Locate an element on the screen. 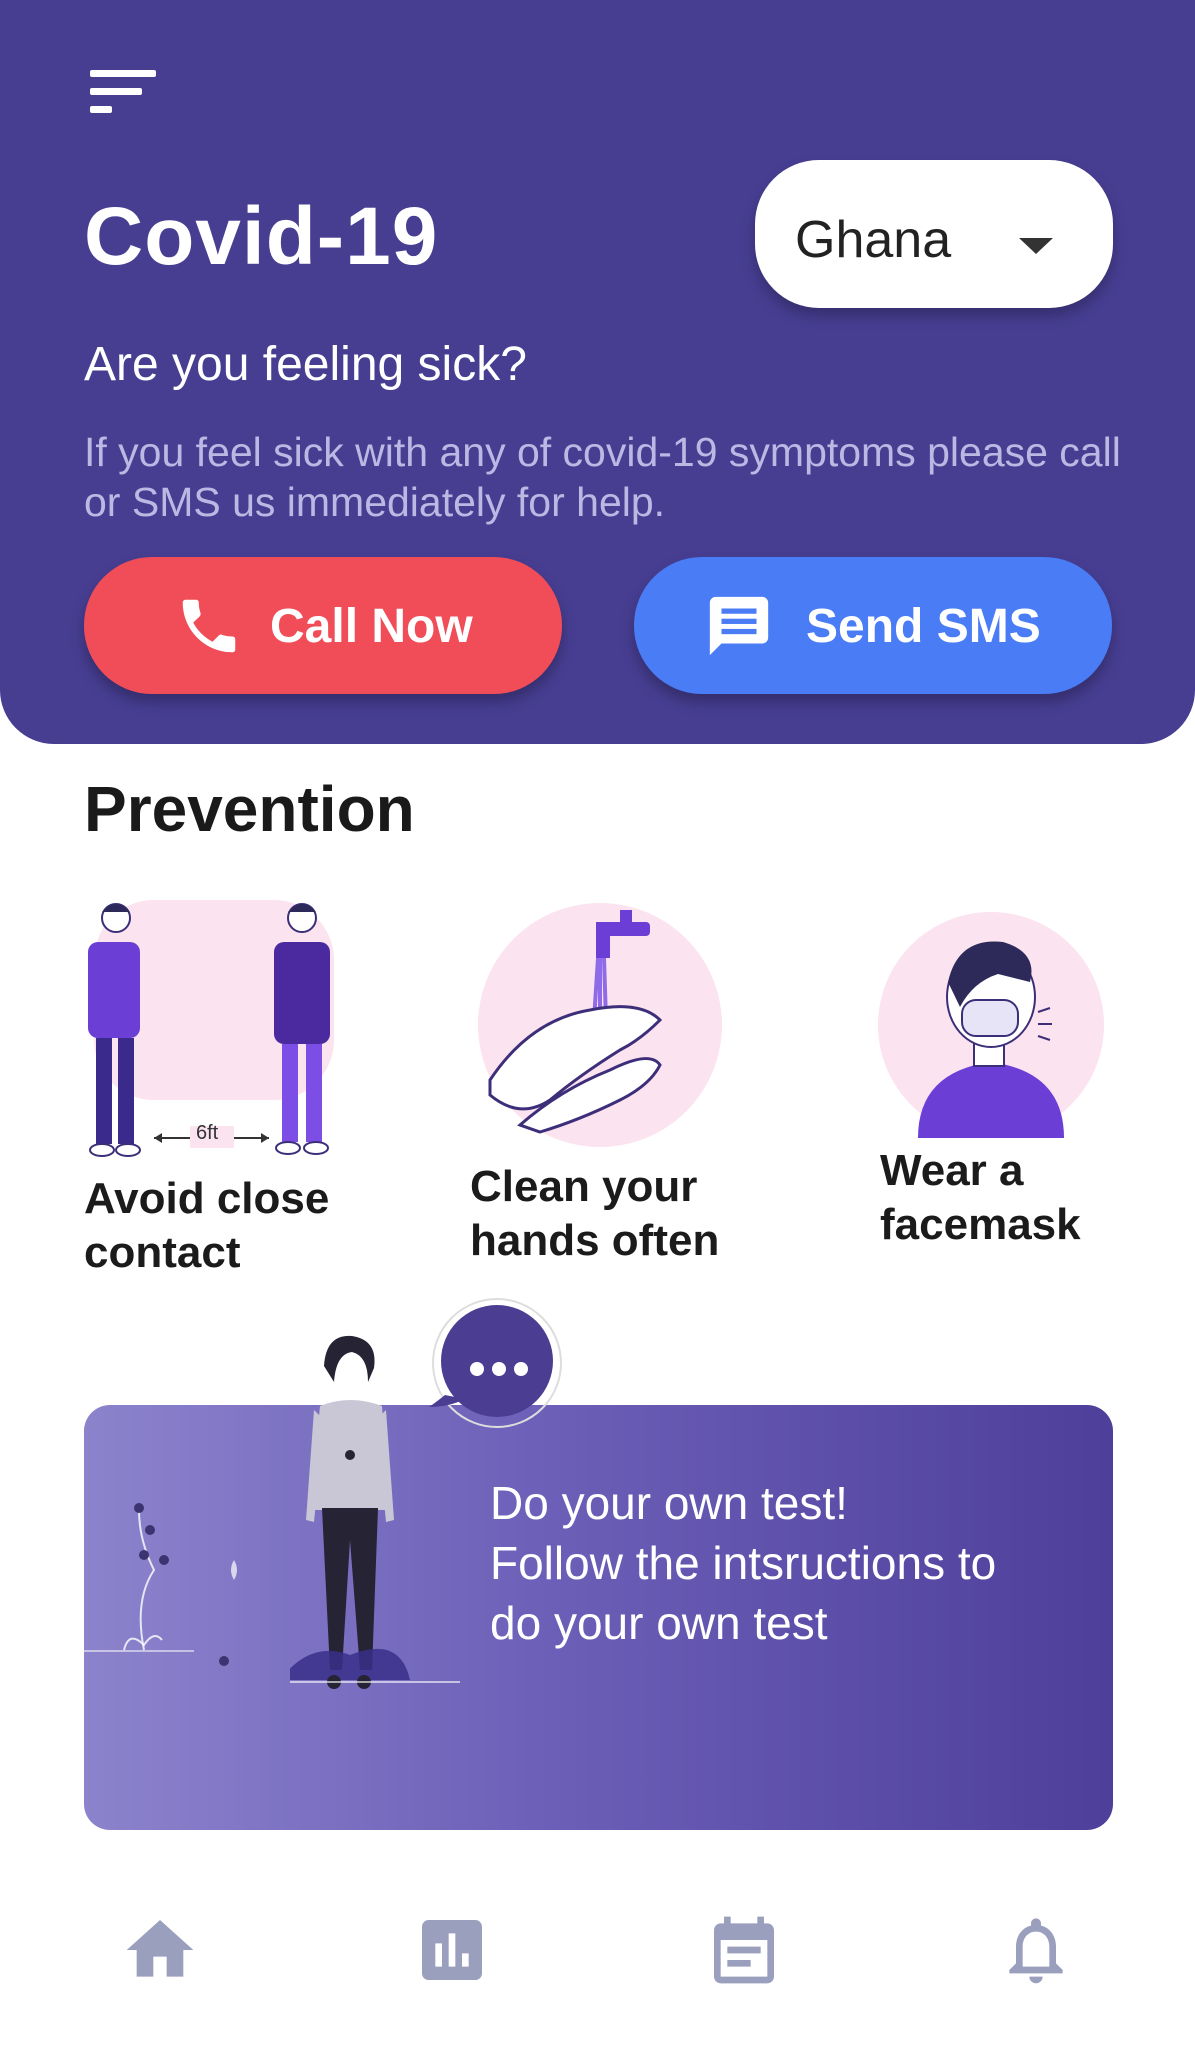  prevention-title: Prevention is located at coordinates (249, 809).